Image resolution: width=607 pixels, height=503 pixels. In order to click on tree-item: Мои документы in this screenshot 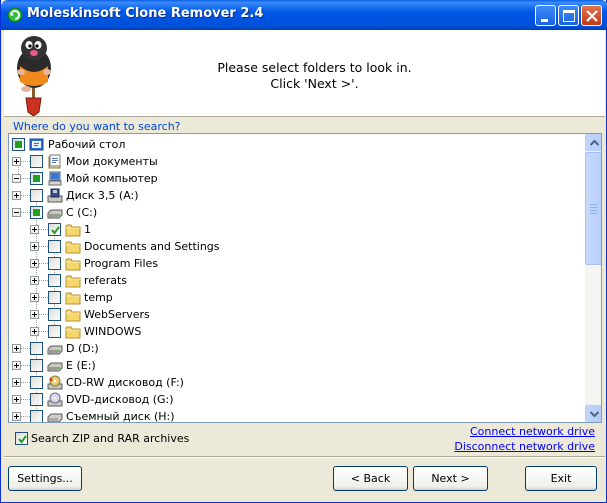, I will do `click(297, 161)`.